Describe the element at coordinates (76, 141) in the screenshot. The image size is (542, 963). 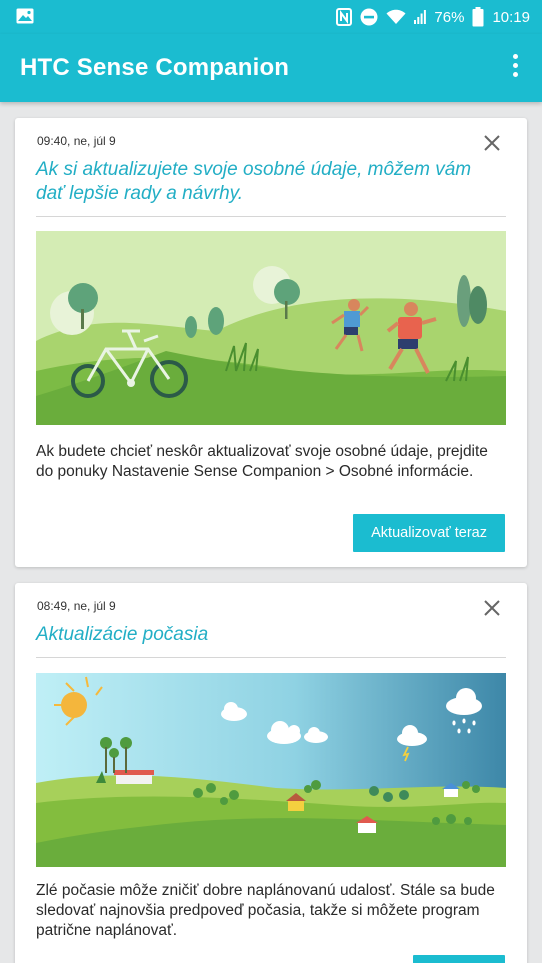
I see `card-timestamp: 09:40, ne, júl 9` at that location.